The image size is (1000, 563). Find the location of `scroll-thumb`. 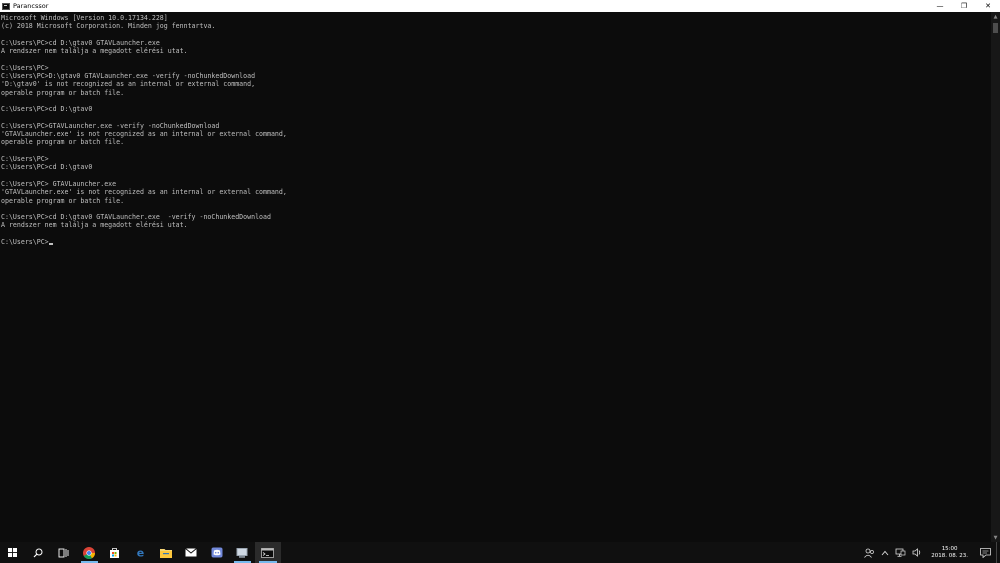

scroll-thumb is located at coordinates (995, 28).